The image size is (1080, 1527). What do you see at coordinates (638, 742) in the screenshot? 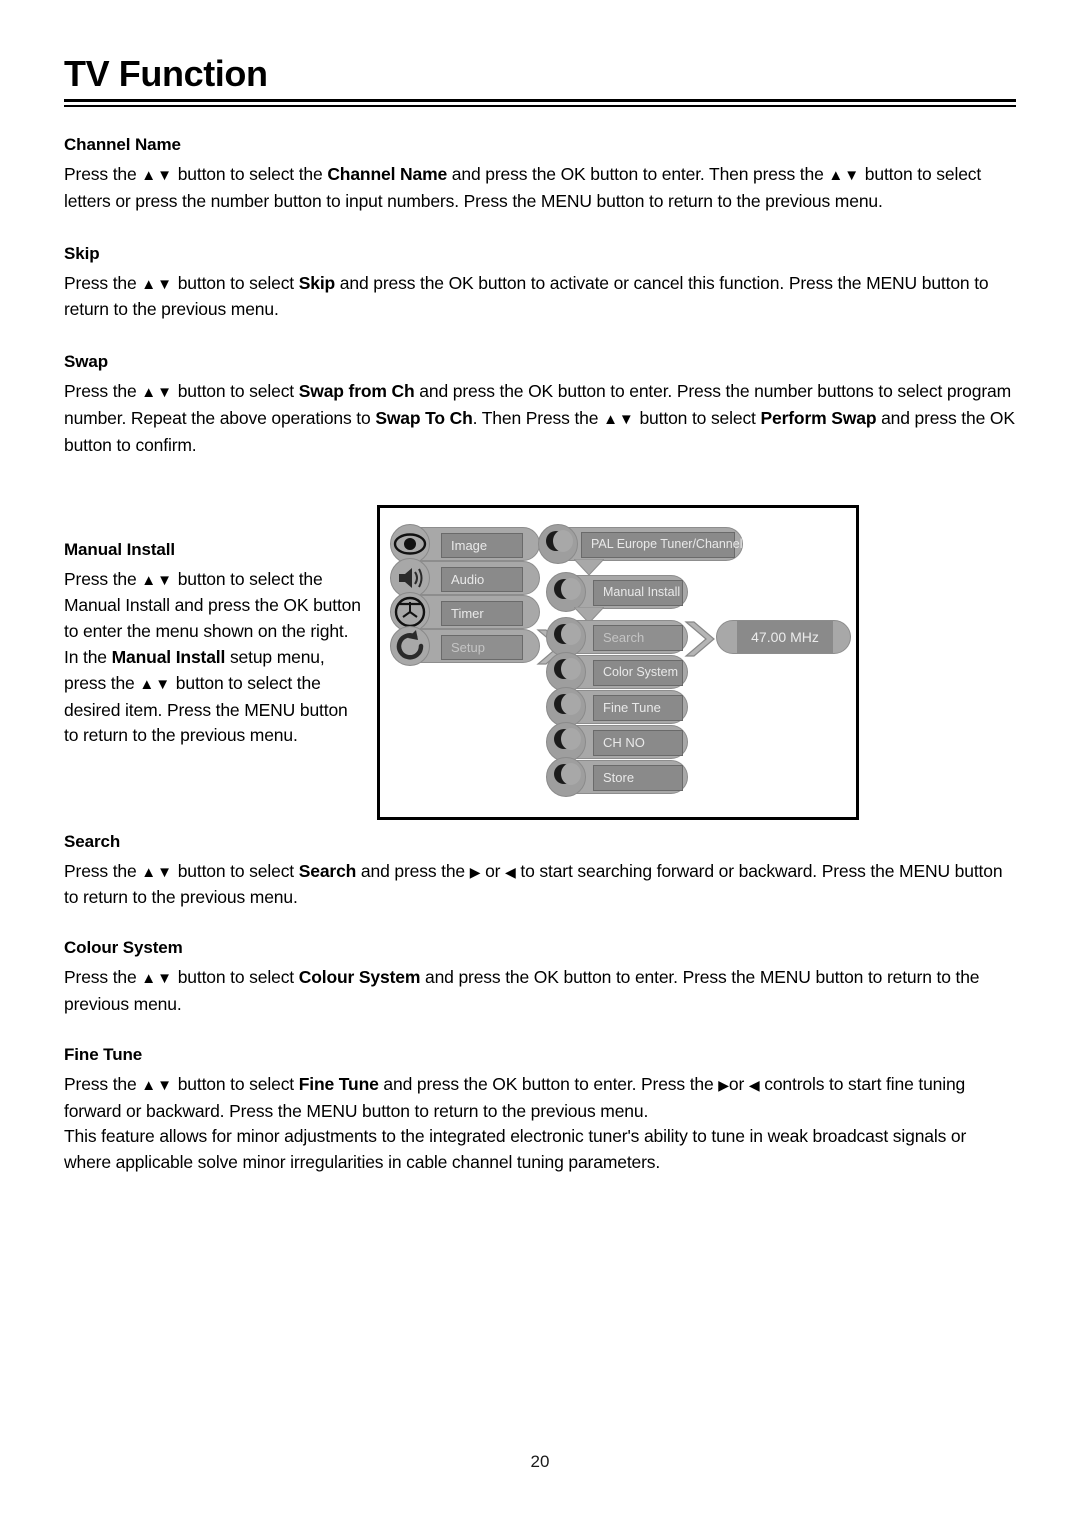
I see `menu-item-label: CH NO` at bounding box center [638, 742].